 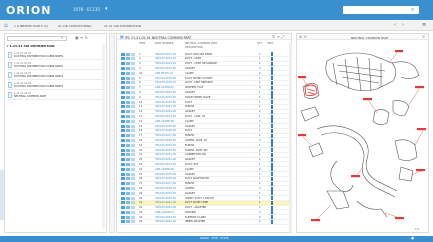 What do you see at coordinates (164, 212) in the screenshot?
I see `cell-part-number: ASN-A1082L04` at bounding box center [164, 212].